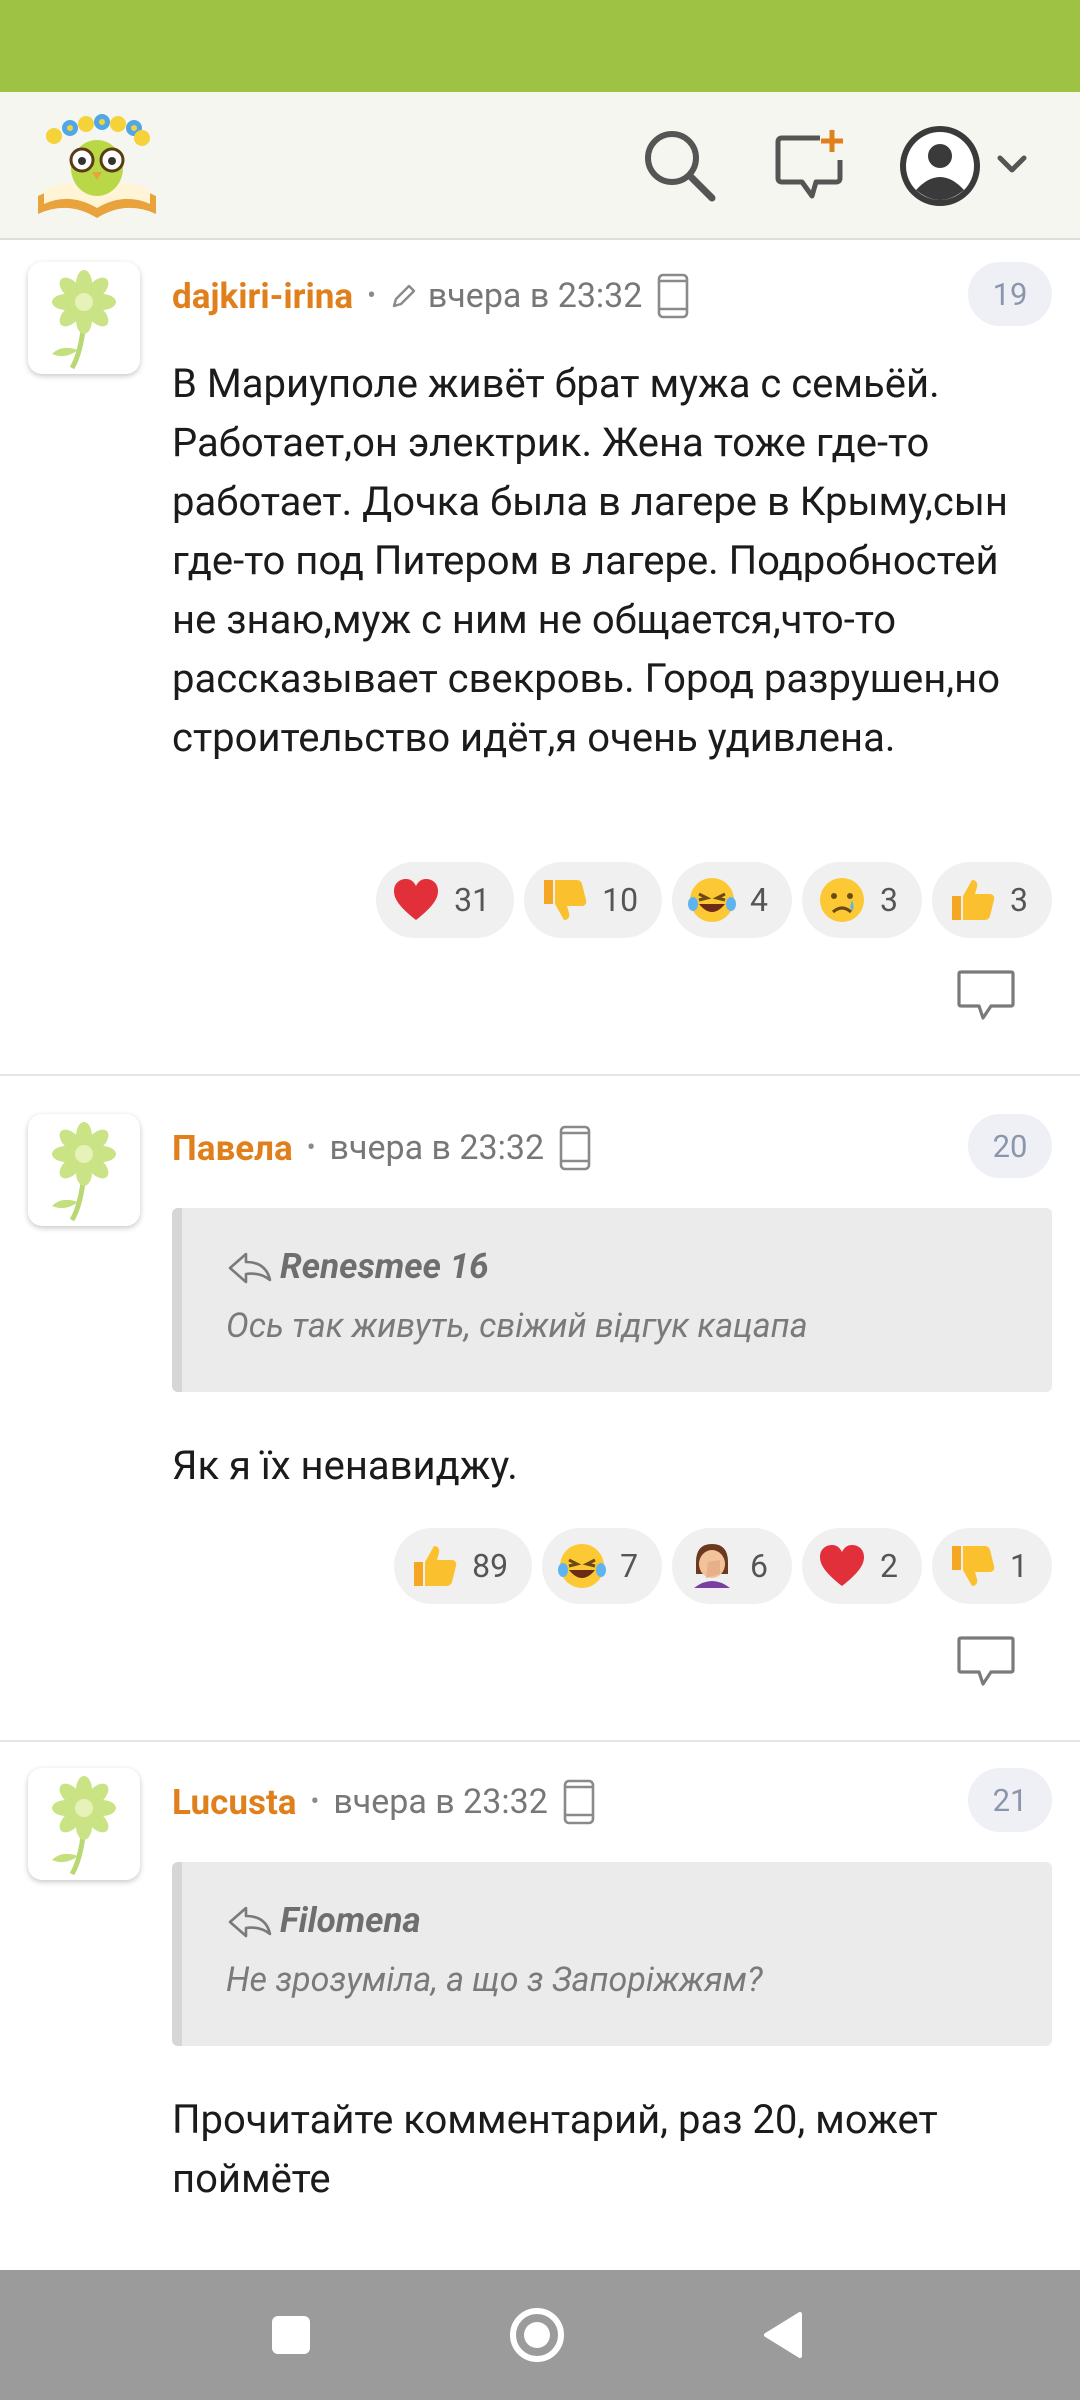  Describe the element at coordinates (404, 296) in the screenshot. I see `pencil-icon` at that location.